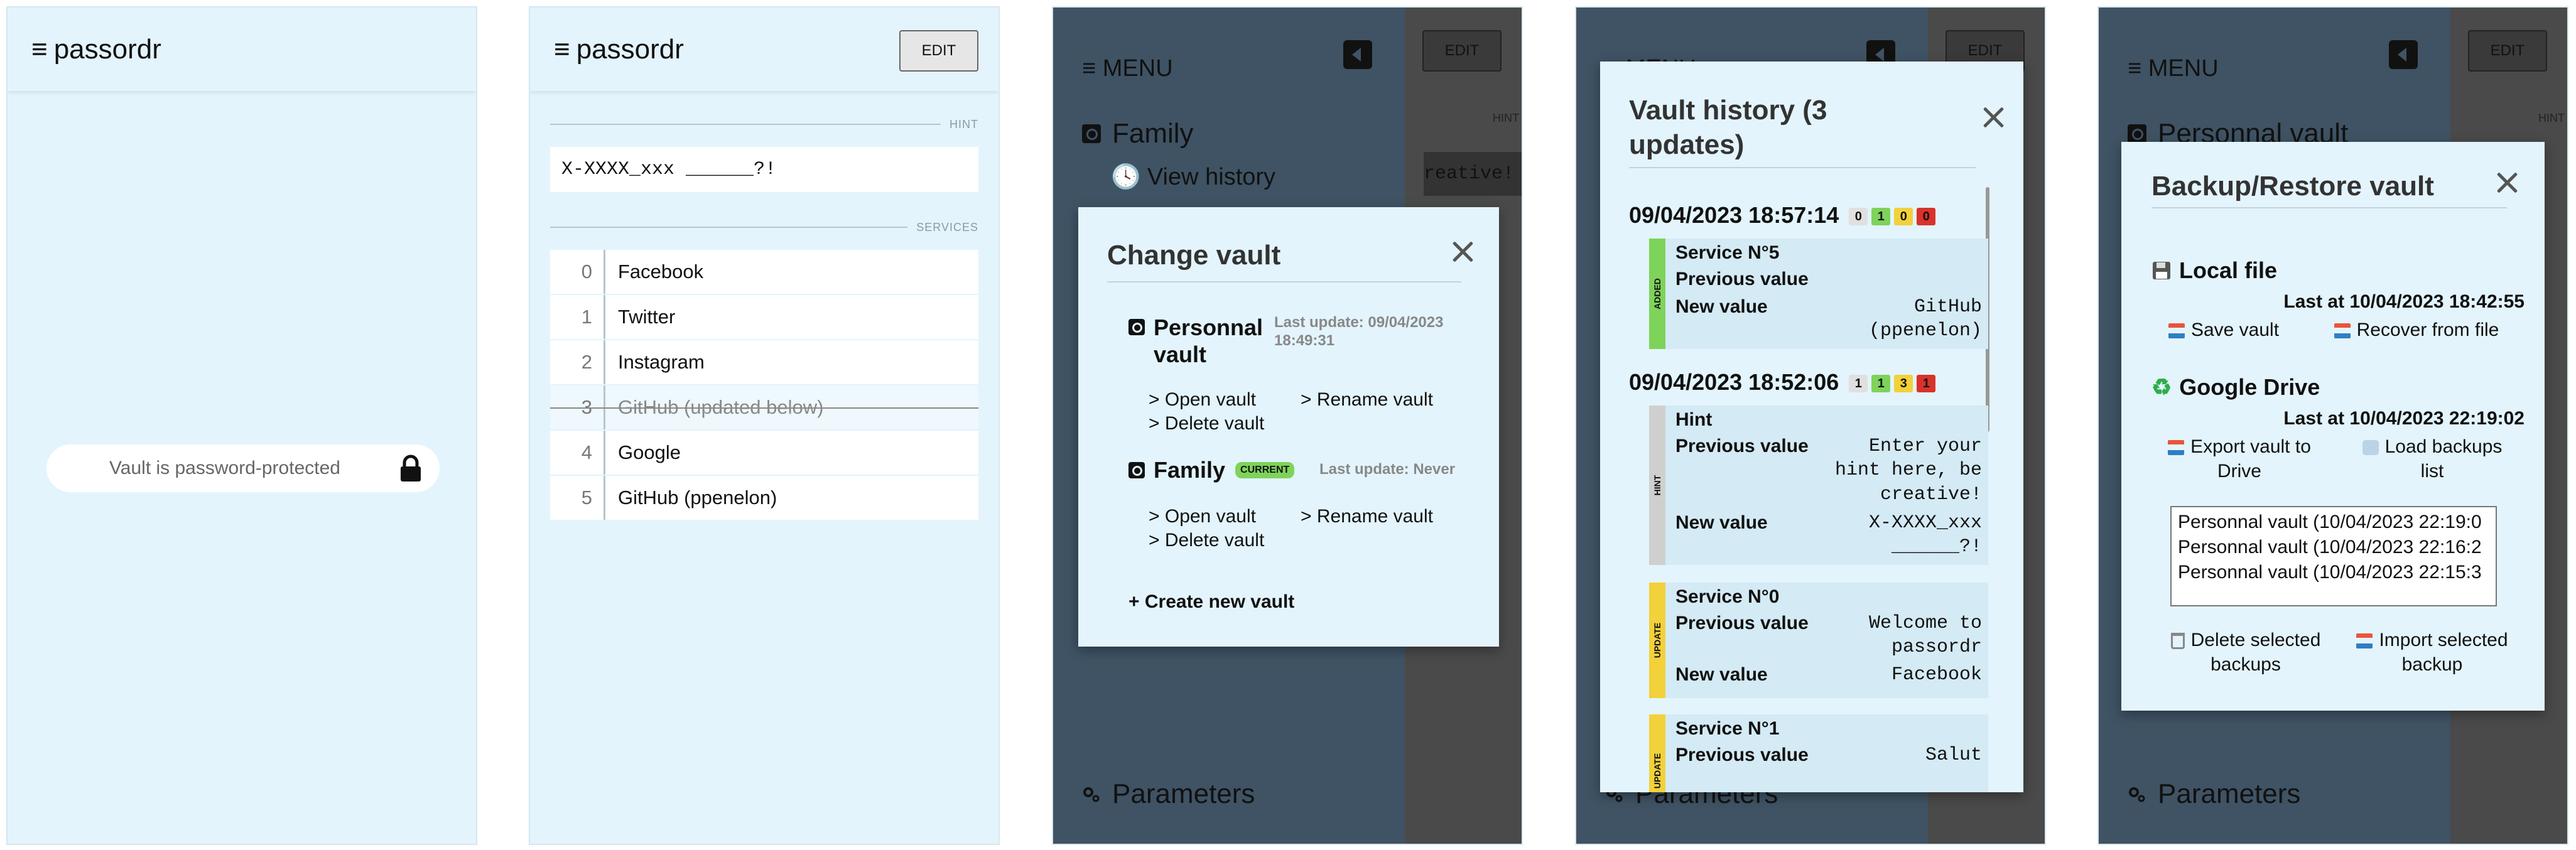 This screenshot has height=850, width=2576. What do you see at coordinates (2404, 418) in the screenshot?
I see `drive-last-backup: Last at 10/04/2023 22:19:02` at bounding box center [2404, 418].